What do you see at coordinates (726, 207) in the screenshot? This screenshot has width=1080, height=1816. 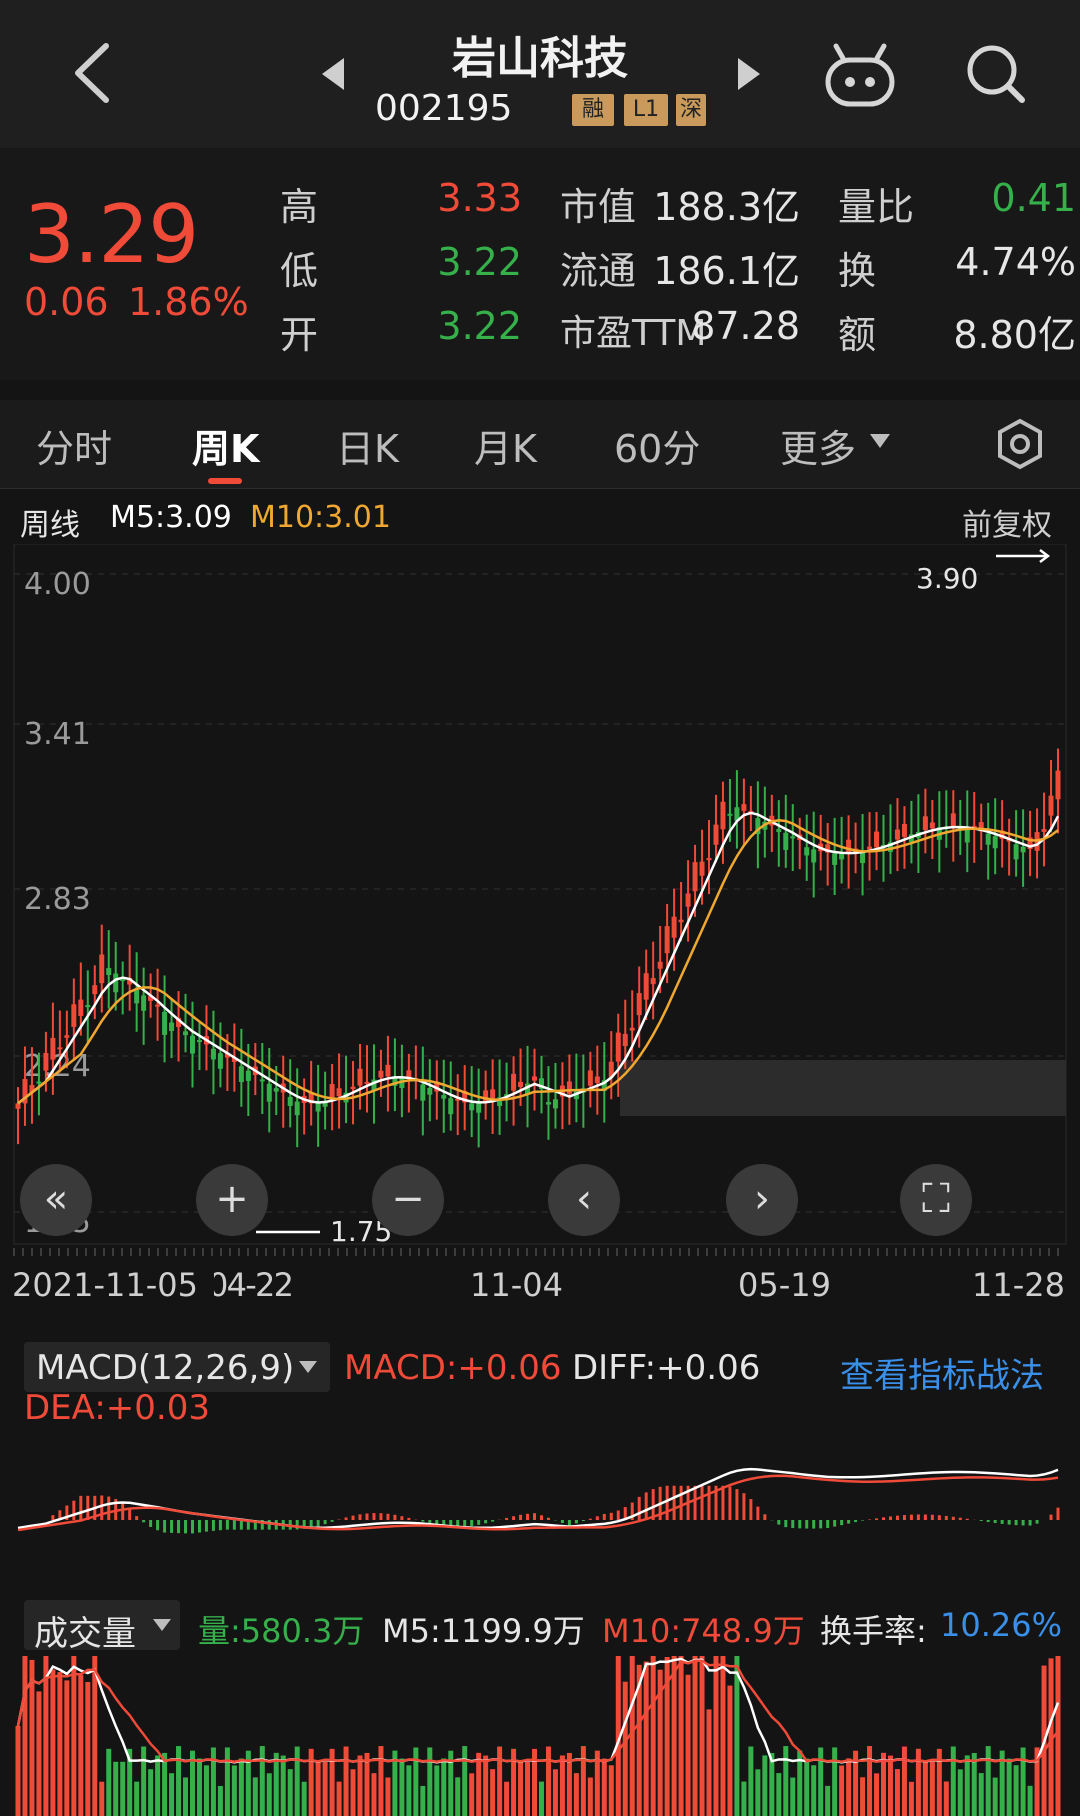 I see `mktcap-value: 188.3亿` at bounding box center [726, 207].